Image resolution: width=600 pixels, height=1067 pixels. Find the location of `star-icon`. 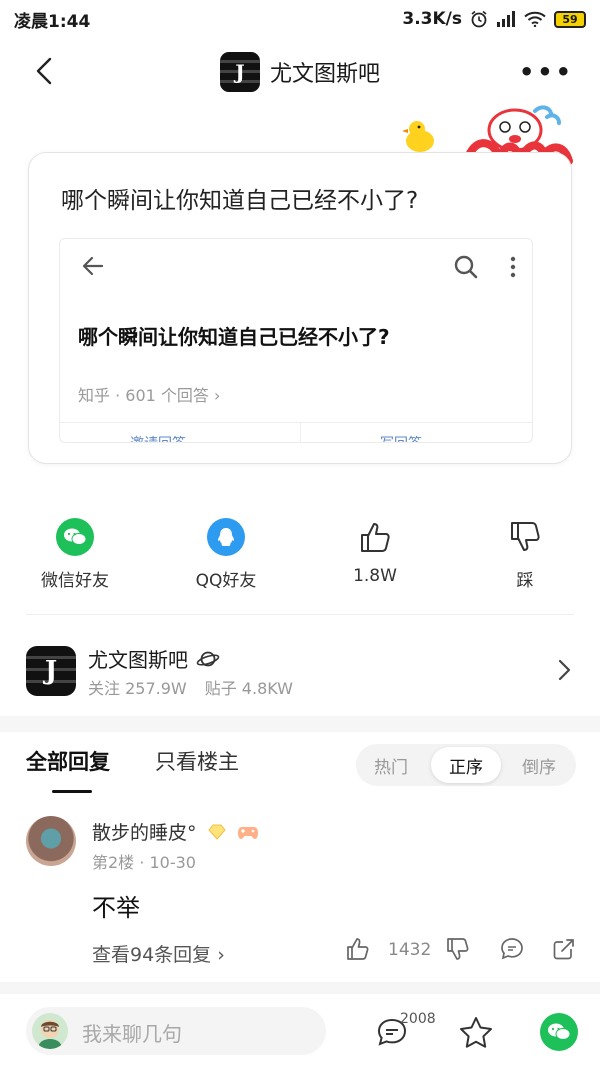

star-icon is located at coordinates (476, 1033).